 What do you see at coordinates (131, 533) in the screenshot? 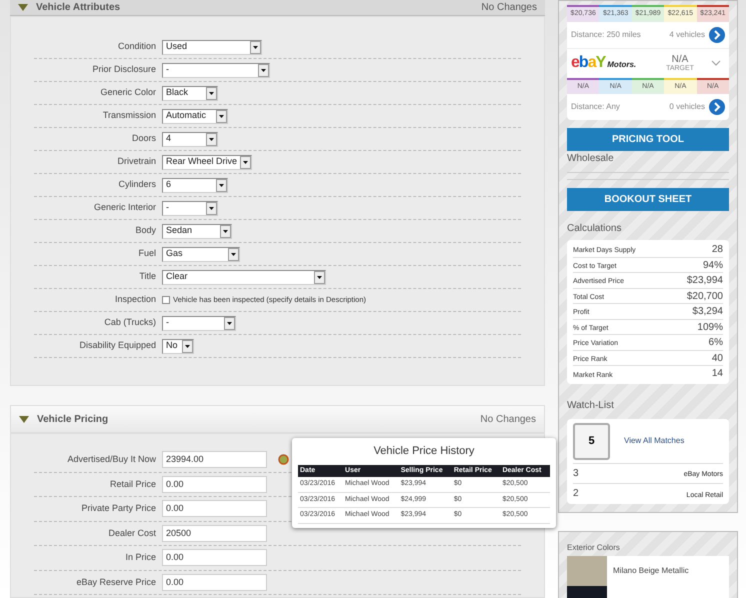
I see `field-label: Dealer Cost` at bounding box center [131, 533].